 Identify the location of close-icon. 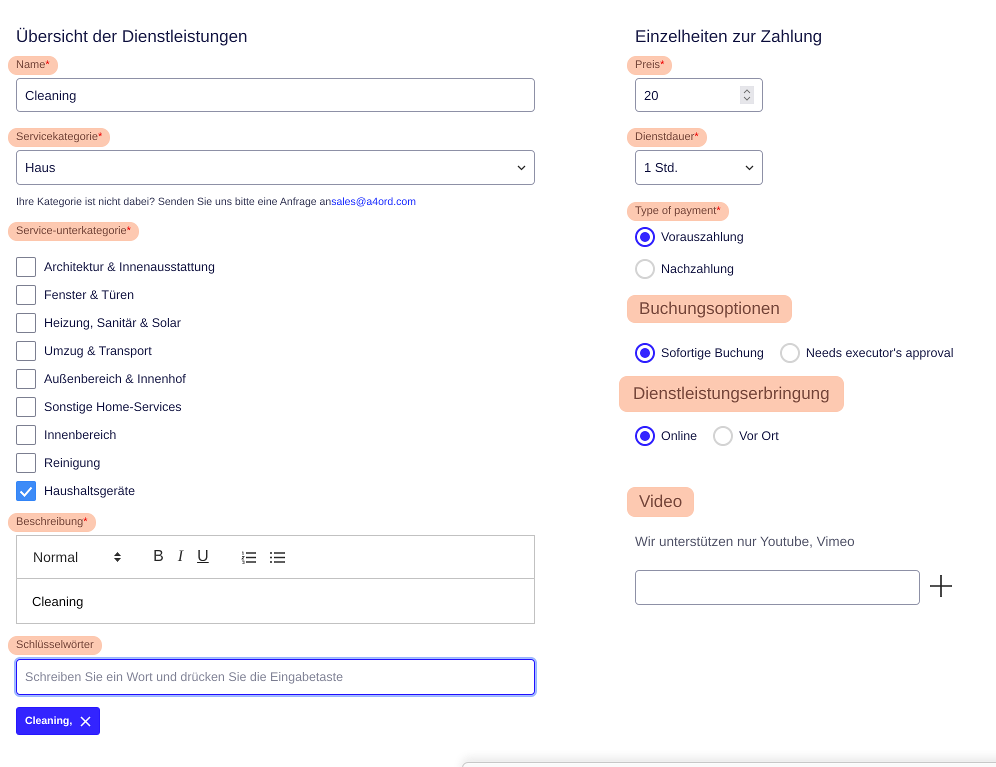
(86, 721).